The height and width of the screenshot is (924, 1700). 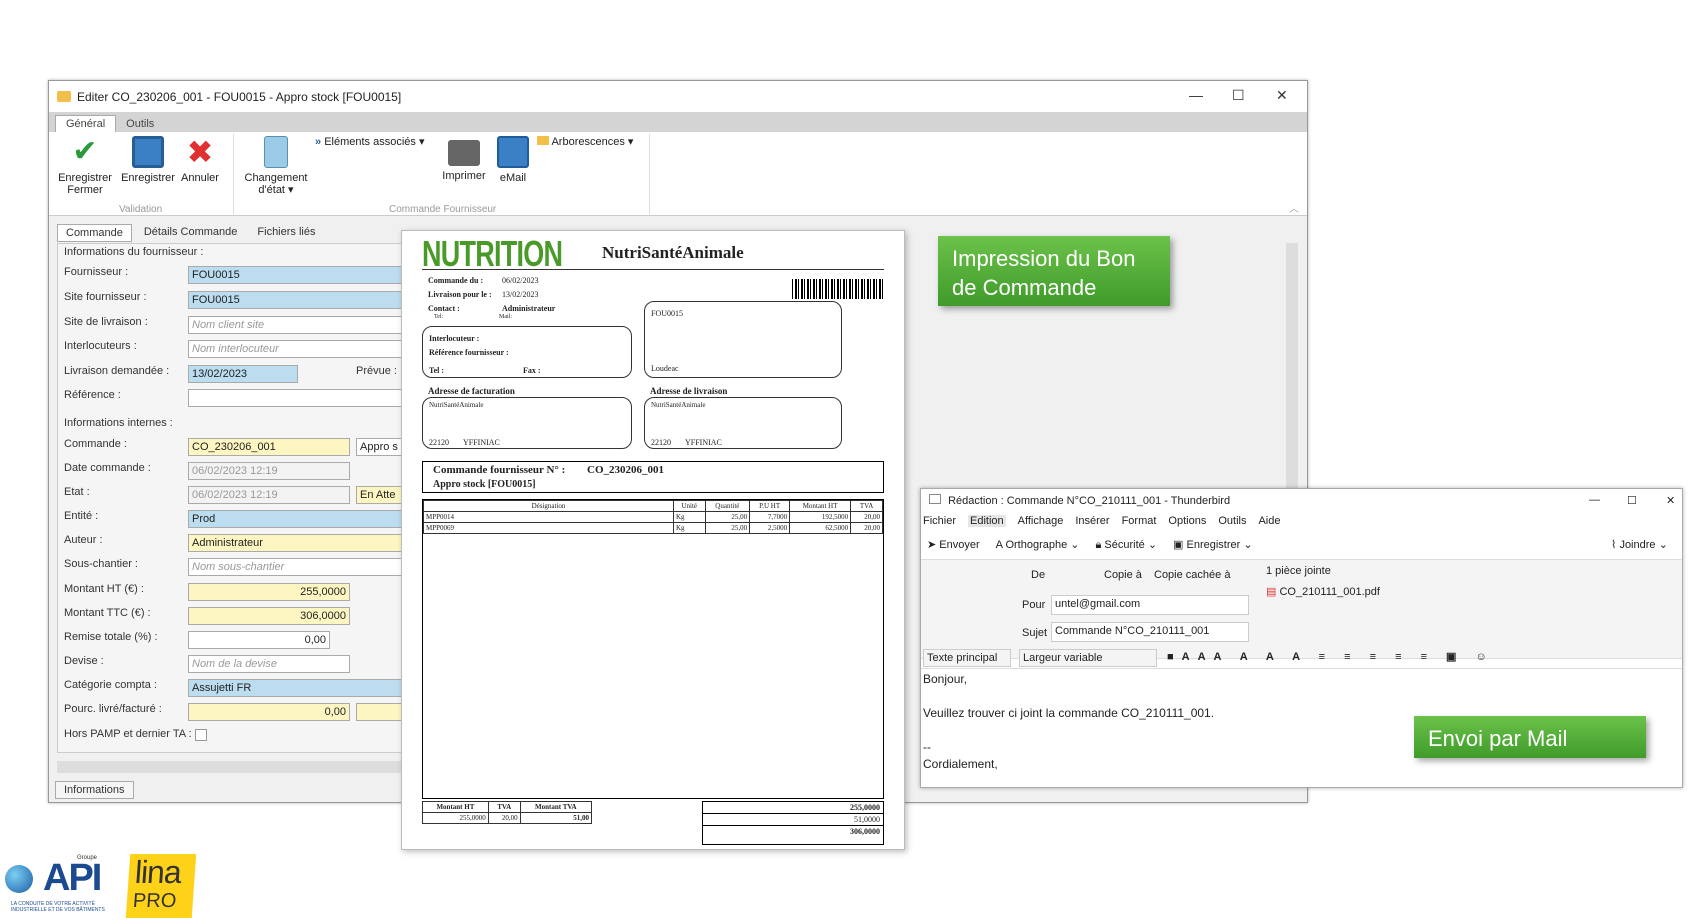 I want to click on row-pu-ht: 2,5000, so click(x=770, y=528).